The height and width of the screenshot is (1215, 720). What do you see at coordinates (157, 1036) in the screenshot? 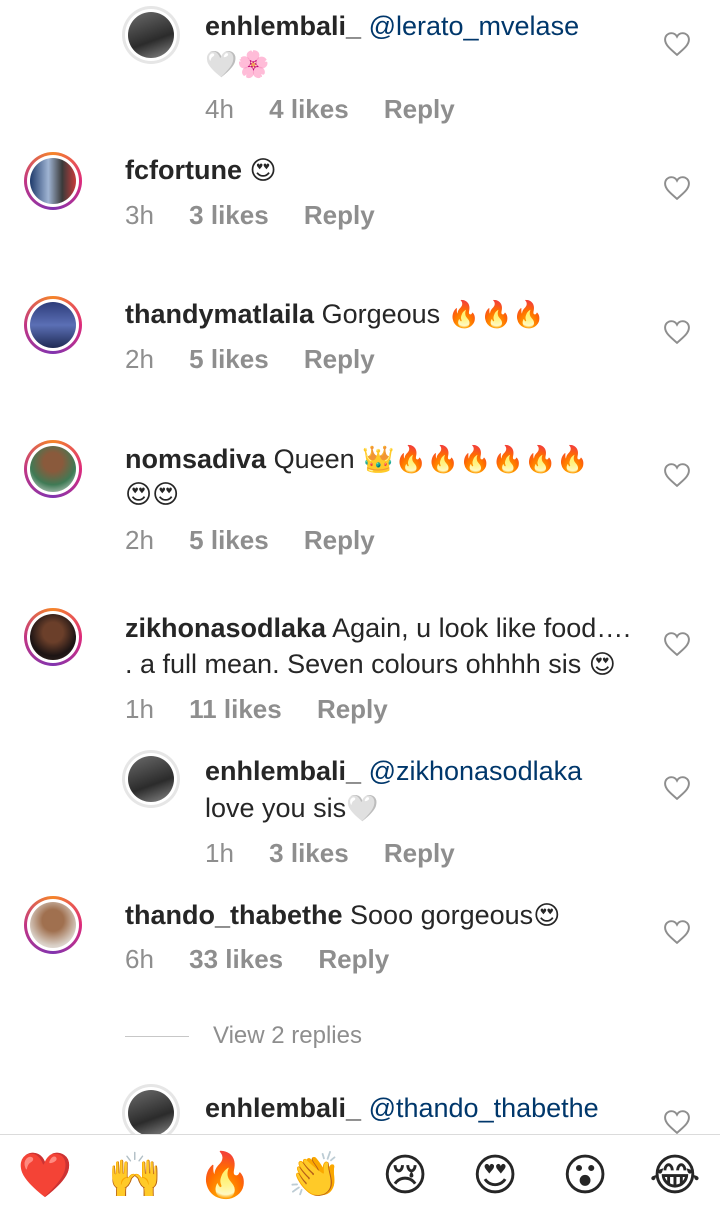
I see `divider-line` at bounding box center [157, 1036].